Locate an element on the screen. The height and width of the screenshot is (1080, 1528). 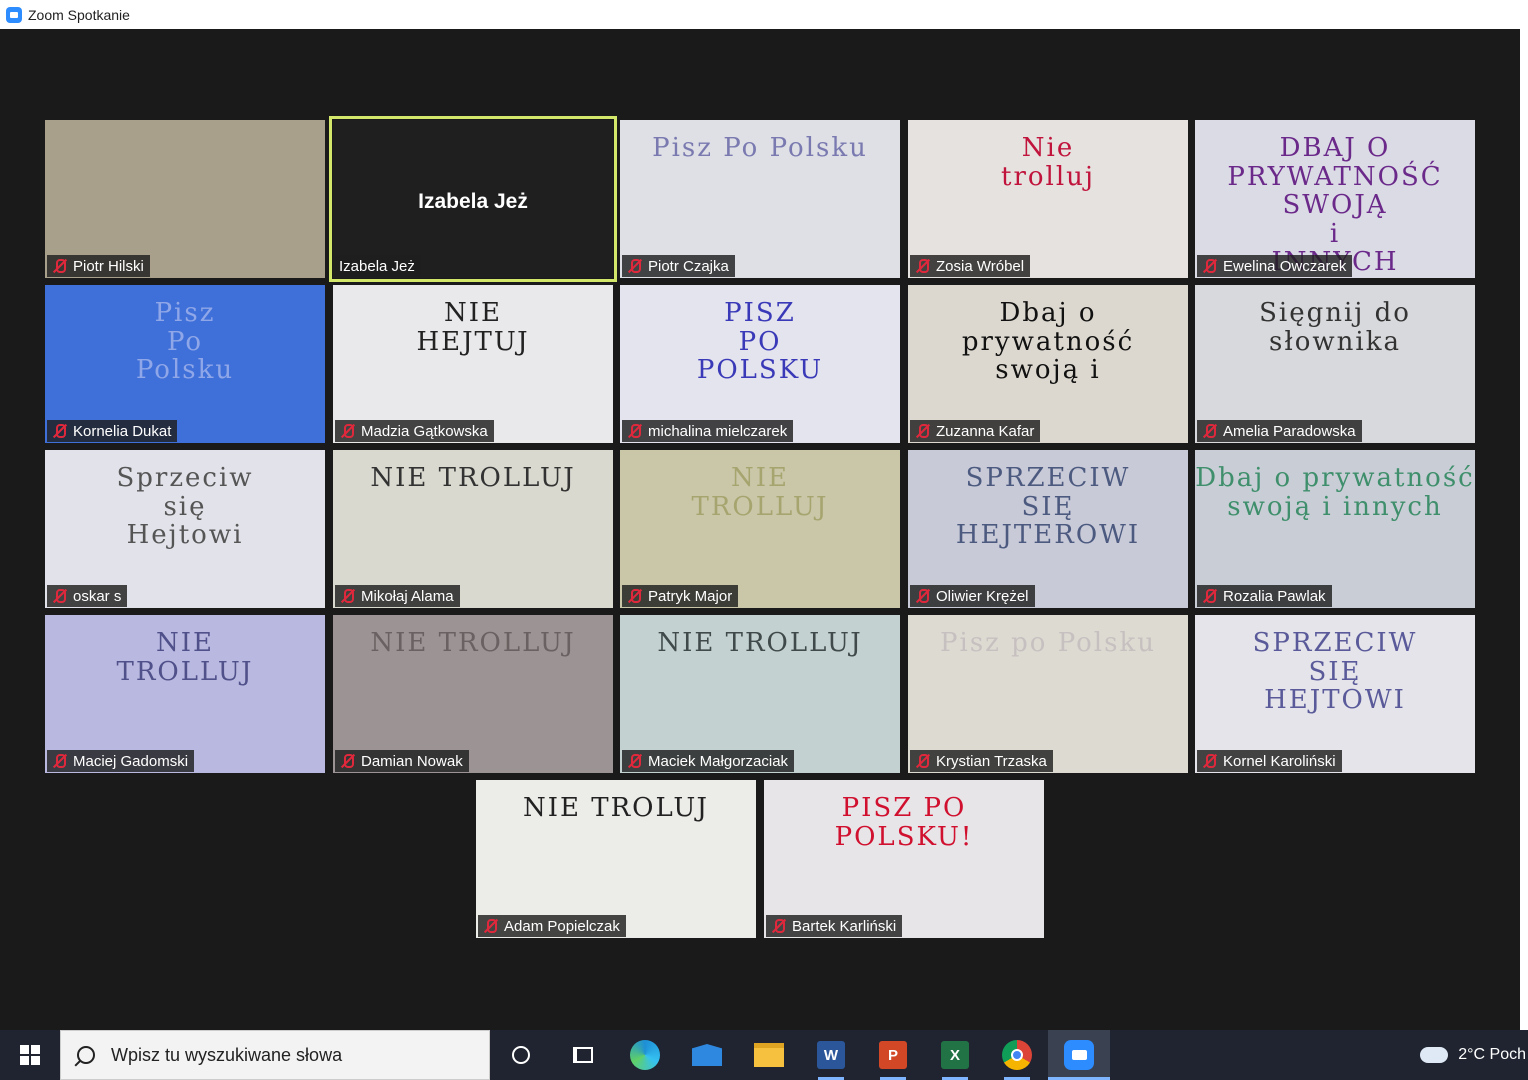
taskbar-search-box: Wpisz tu wyszukiwane słowa is located at coordinates (275, 1055).